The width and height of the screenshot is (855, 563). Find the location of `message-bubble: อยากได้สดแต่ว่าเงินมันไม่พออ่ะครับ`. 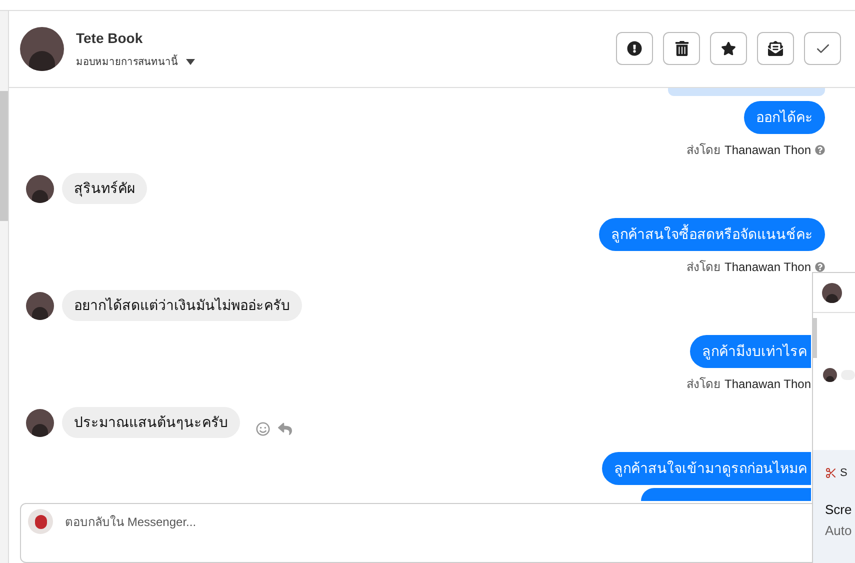

message-bubble: อยากได้สดแต่ว่าเงินมันไม่พออ่ะครับ is located at coordinates (182, 306).